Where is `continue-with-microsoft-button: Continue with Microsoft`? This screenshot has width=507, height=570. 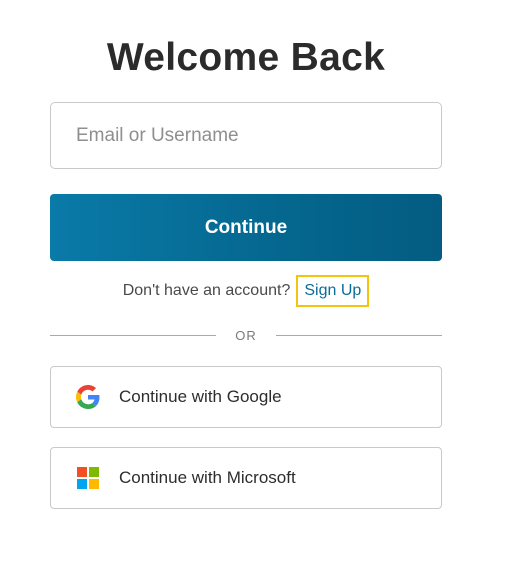
continue-with-microsoft-button: Continue with Microsoft is located at coordinates (246, 478).